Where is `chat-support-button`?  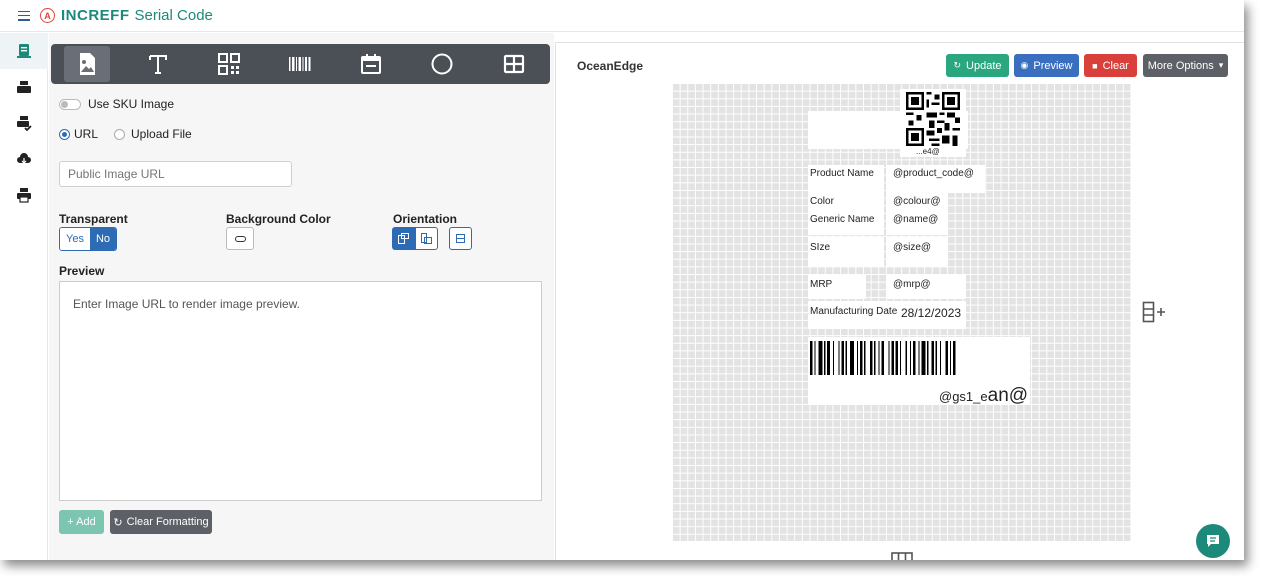
chat-support-button is located at coordinates (1213, 541).